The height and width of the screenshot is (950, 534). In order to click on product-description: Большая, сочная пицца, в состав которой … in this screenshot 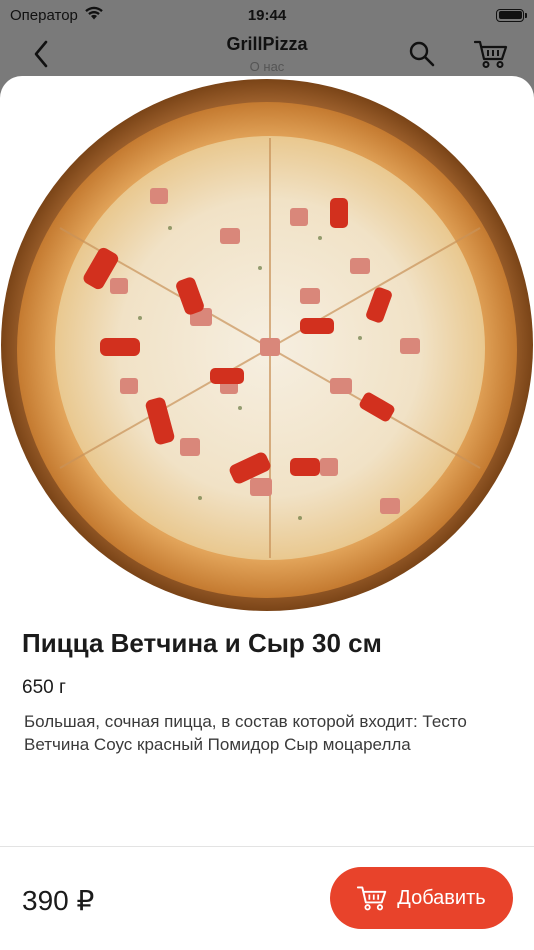, I will do `click(245, 733)`.